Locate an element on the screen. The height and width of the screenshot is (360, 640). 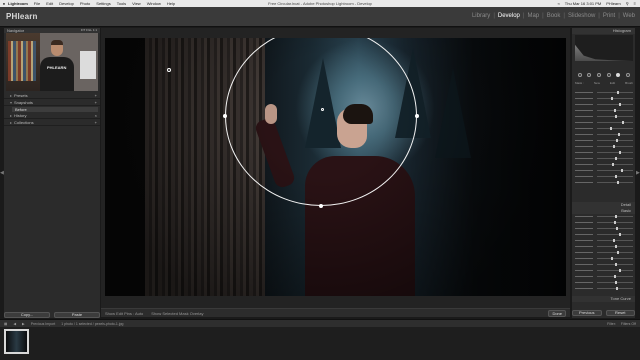
menu-photo: Photo is located at coordinates (85, 3).